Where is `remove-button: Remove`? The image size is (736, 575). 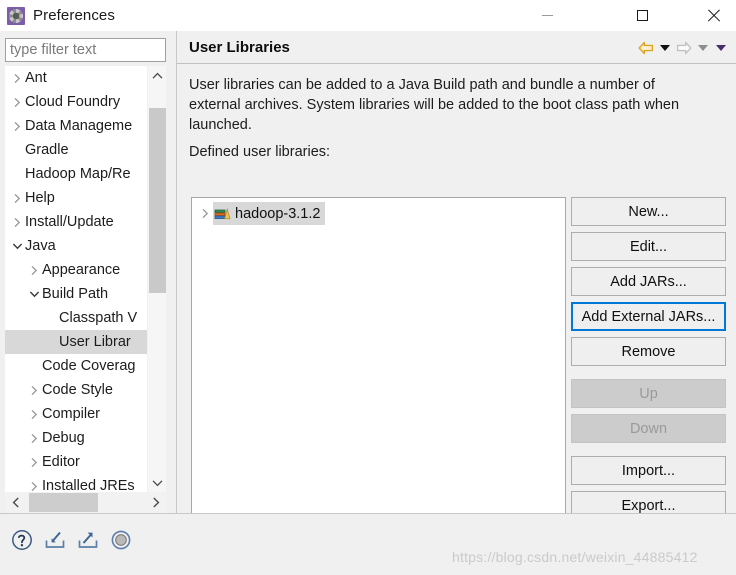
remove-button: Remove is located at coordinates (648, 351).